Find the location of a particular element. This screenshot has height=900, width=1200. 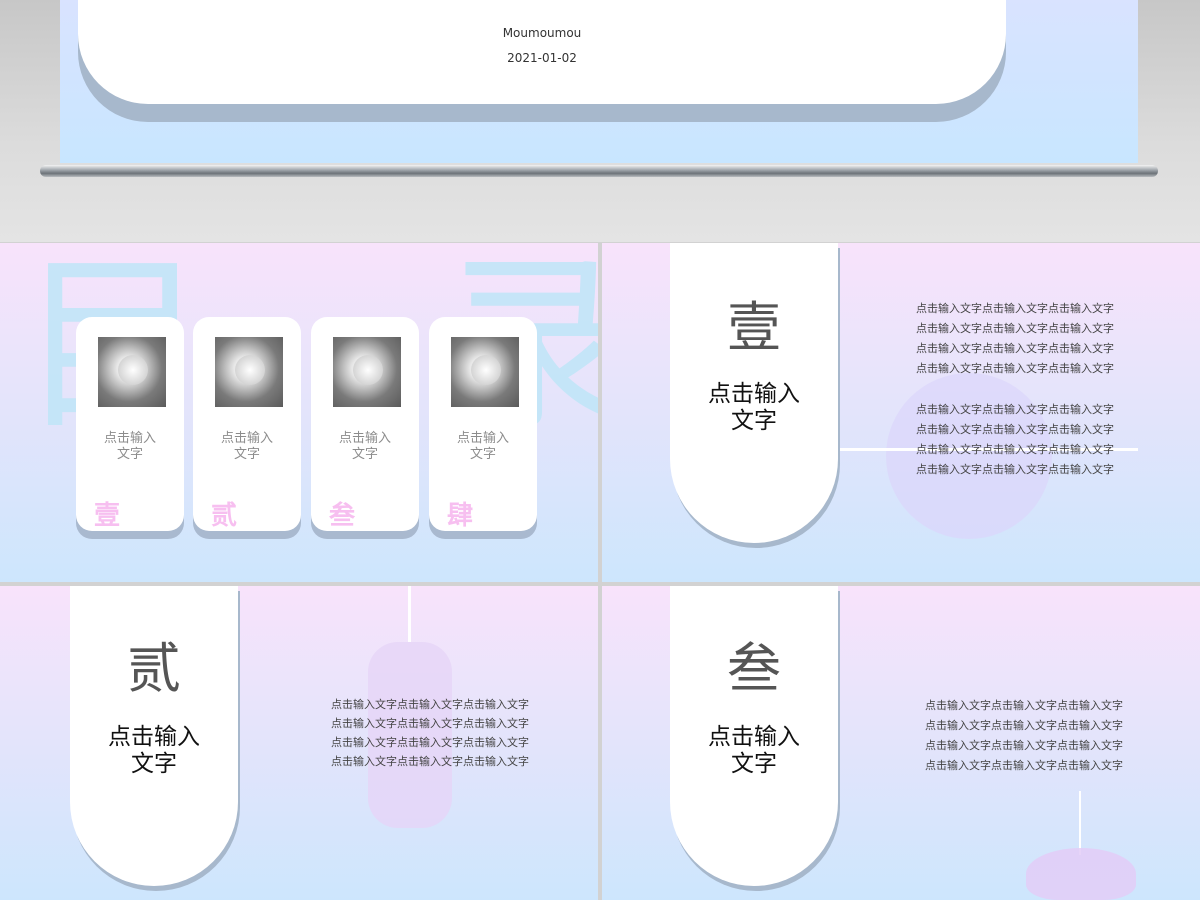

section-number: 叁 is located at coordinates (754, 668).